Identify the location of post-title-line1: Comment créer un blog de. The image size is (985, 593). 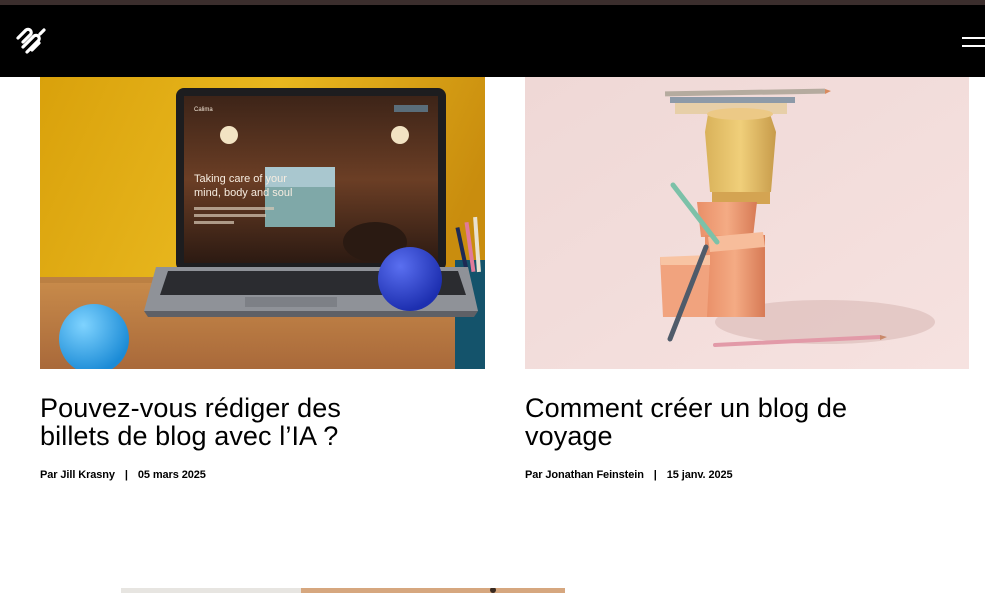
(686, 408).